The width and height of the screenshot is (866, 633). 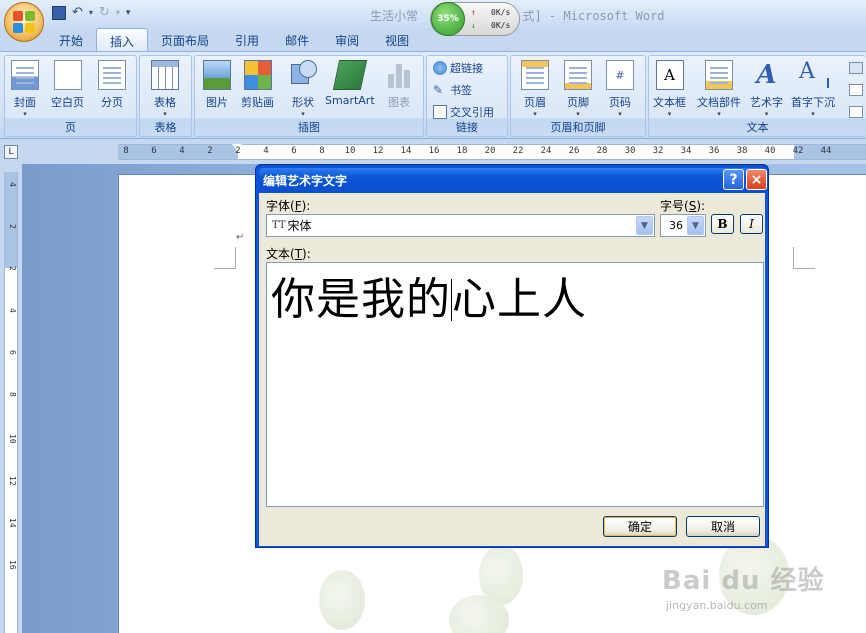 What do you see at coordinates (512, 180) in the screenshot?
I see `dialog-title-bar: 编辑艺术字文字` at bounding box center [512, 180].